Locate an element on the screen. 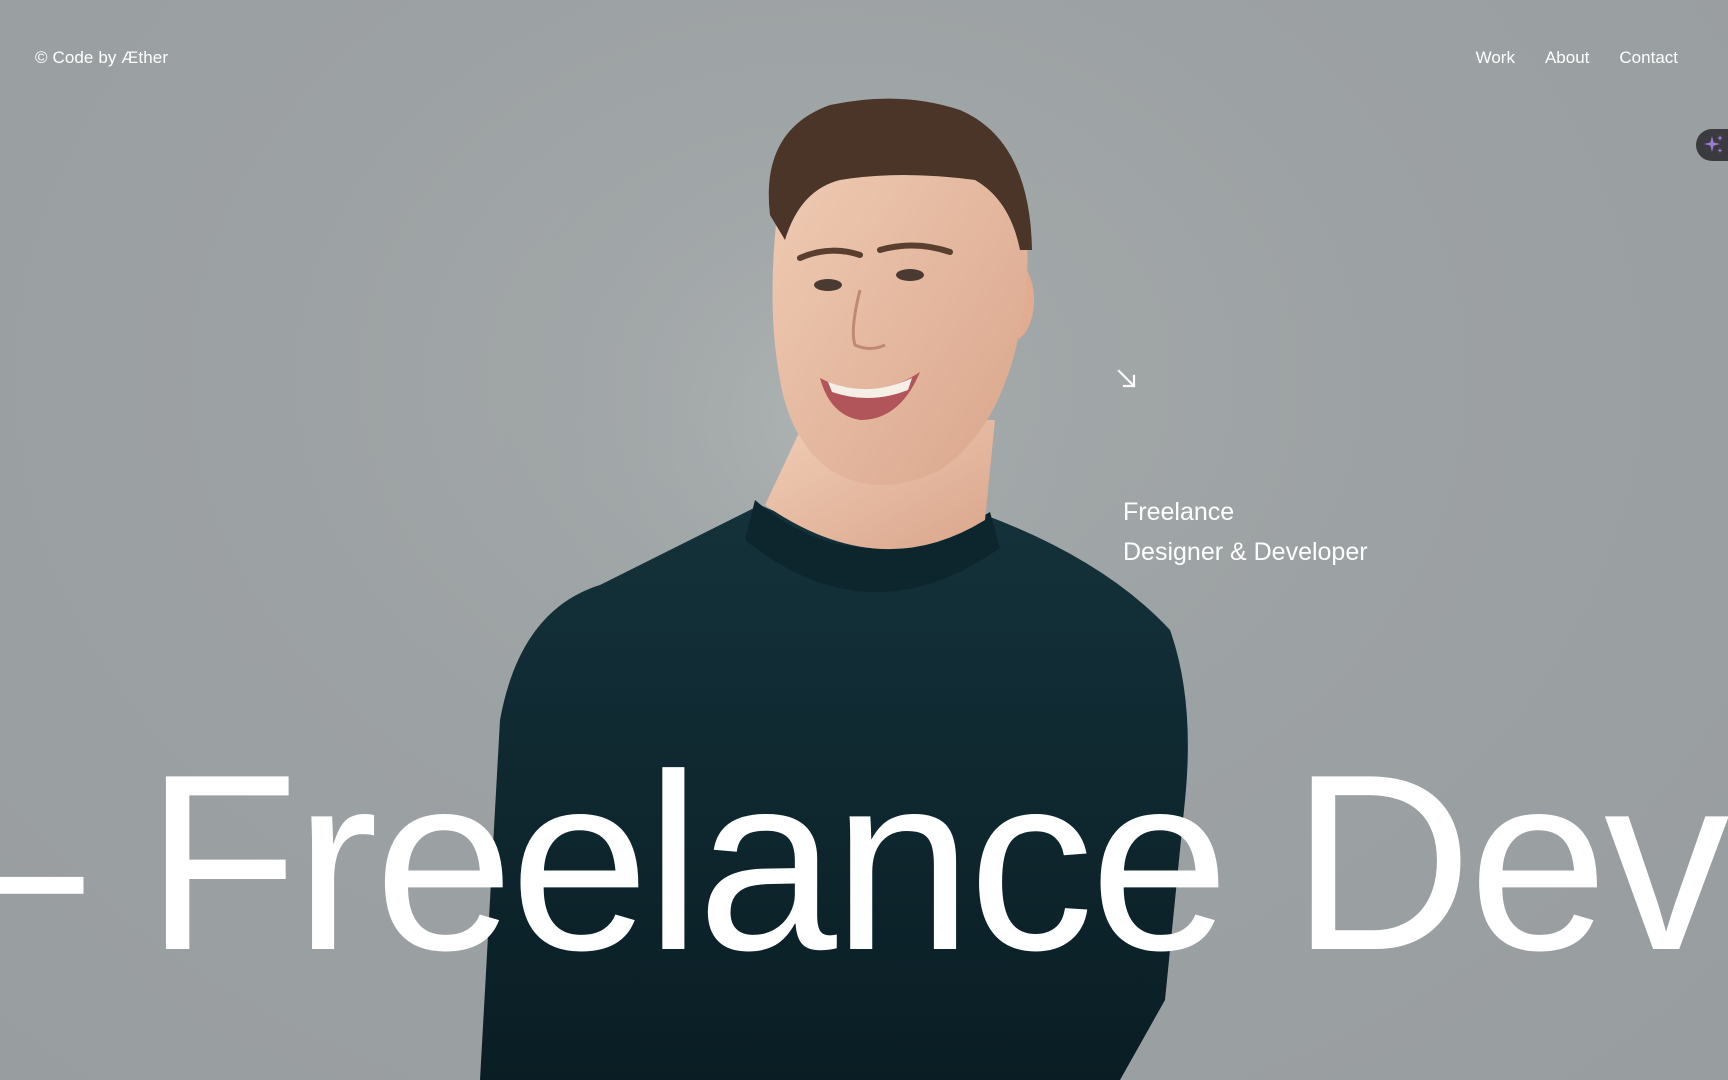 The image size is (1728, 1080). tagline-line-2: Designer & Developer is located at coordinates (1245, 552).